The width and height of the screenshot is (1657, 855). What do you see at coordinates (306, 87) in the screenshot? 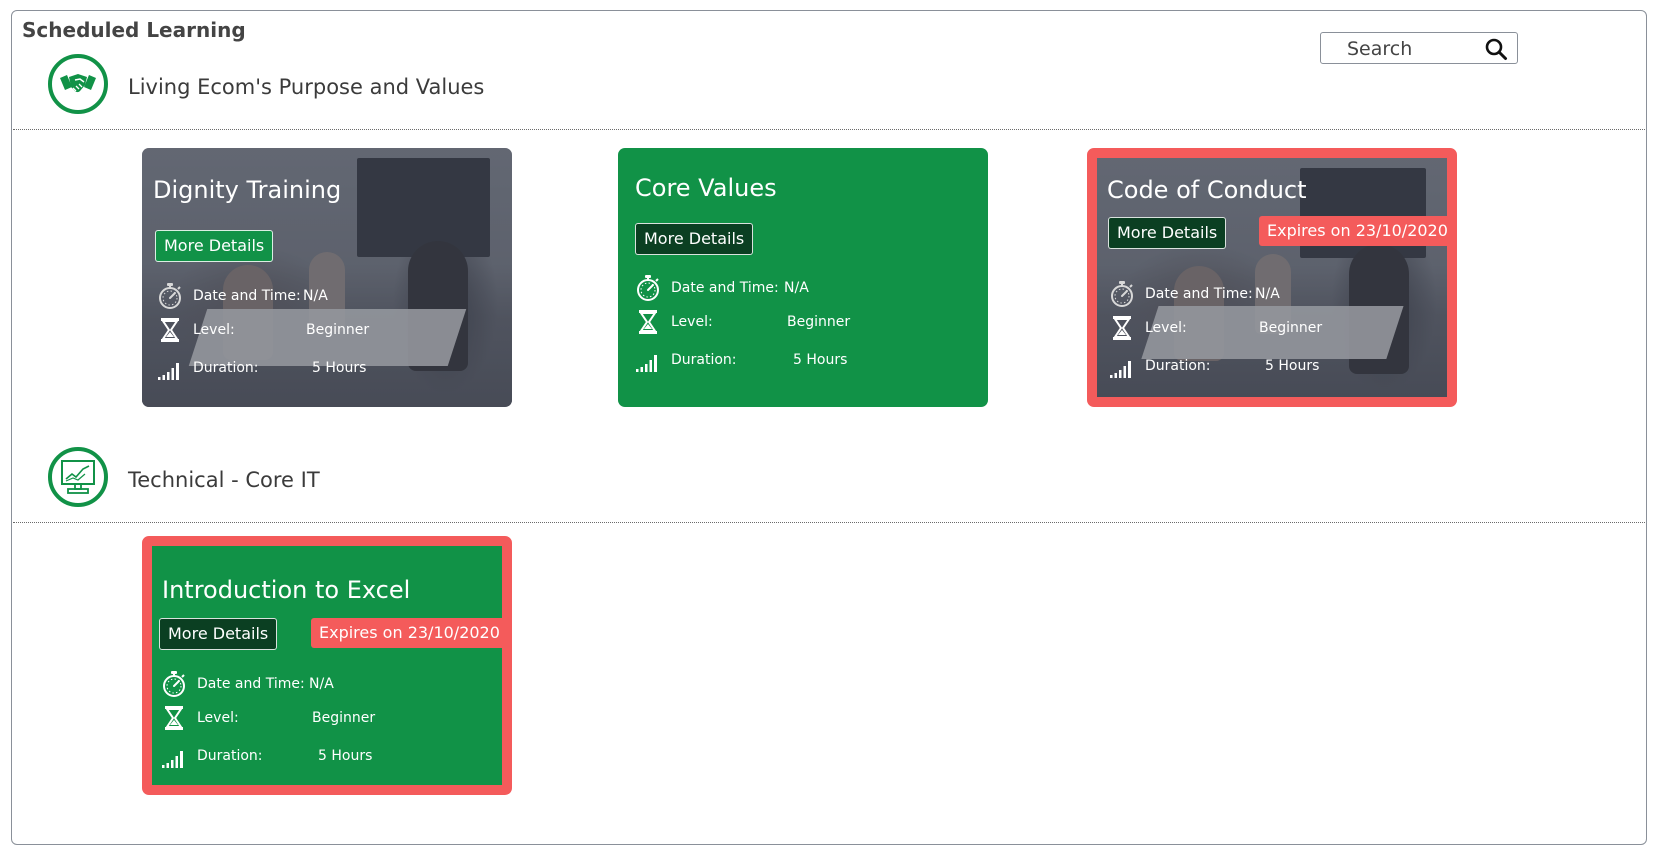
I see `section-title: Living Ecom's Purpose and Values` at bounding box center [306, 87].